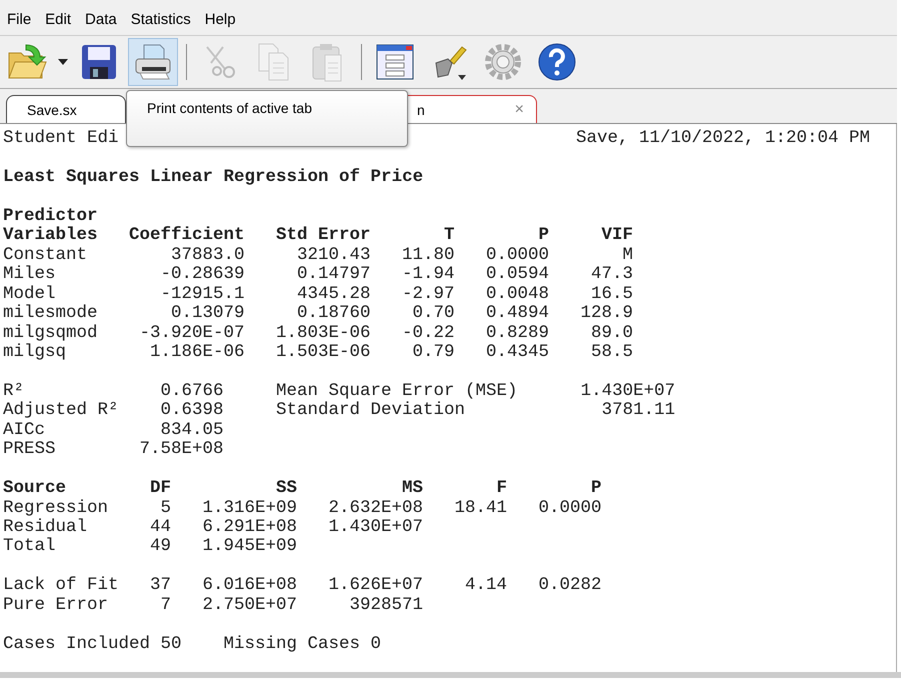 The height and width of the screenshot is (682, 901). Describe the element at coordinates (45, 527) in the screenshot. I see `table-cell-text: Residual` at that location.